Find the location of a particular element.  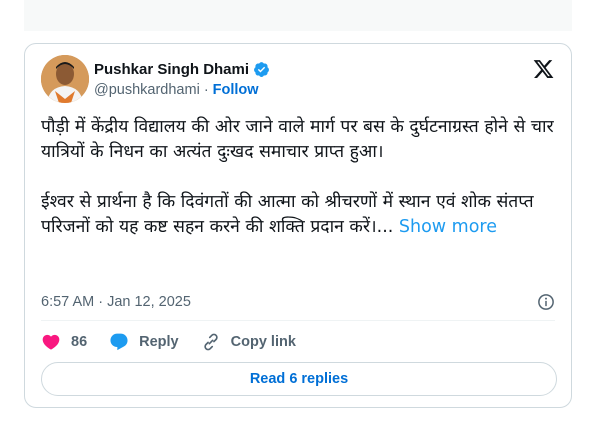

tweet-timestamp: 6:57 AM · Jan 12, 2025 is located at coordinates (116, 302).